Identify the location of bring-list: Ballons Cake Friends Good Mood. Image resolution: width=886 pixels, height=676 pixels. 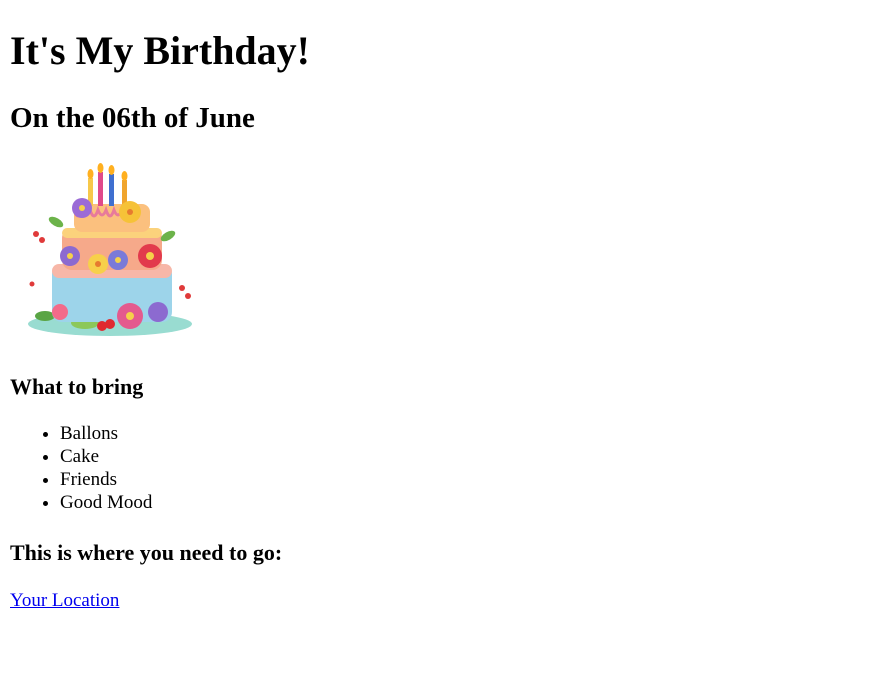
(81, 468).